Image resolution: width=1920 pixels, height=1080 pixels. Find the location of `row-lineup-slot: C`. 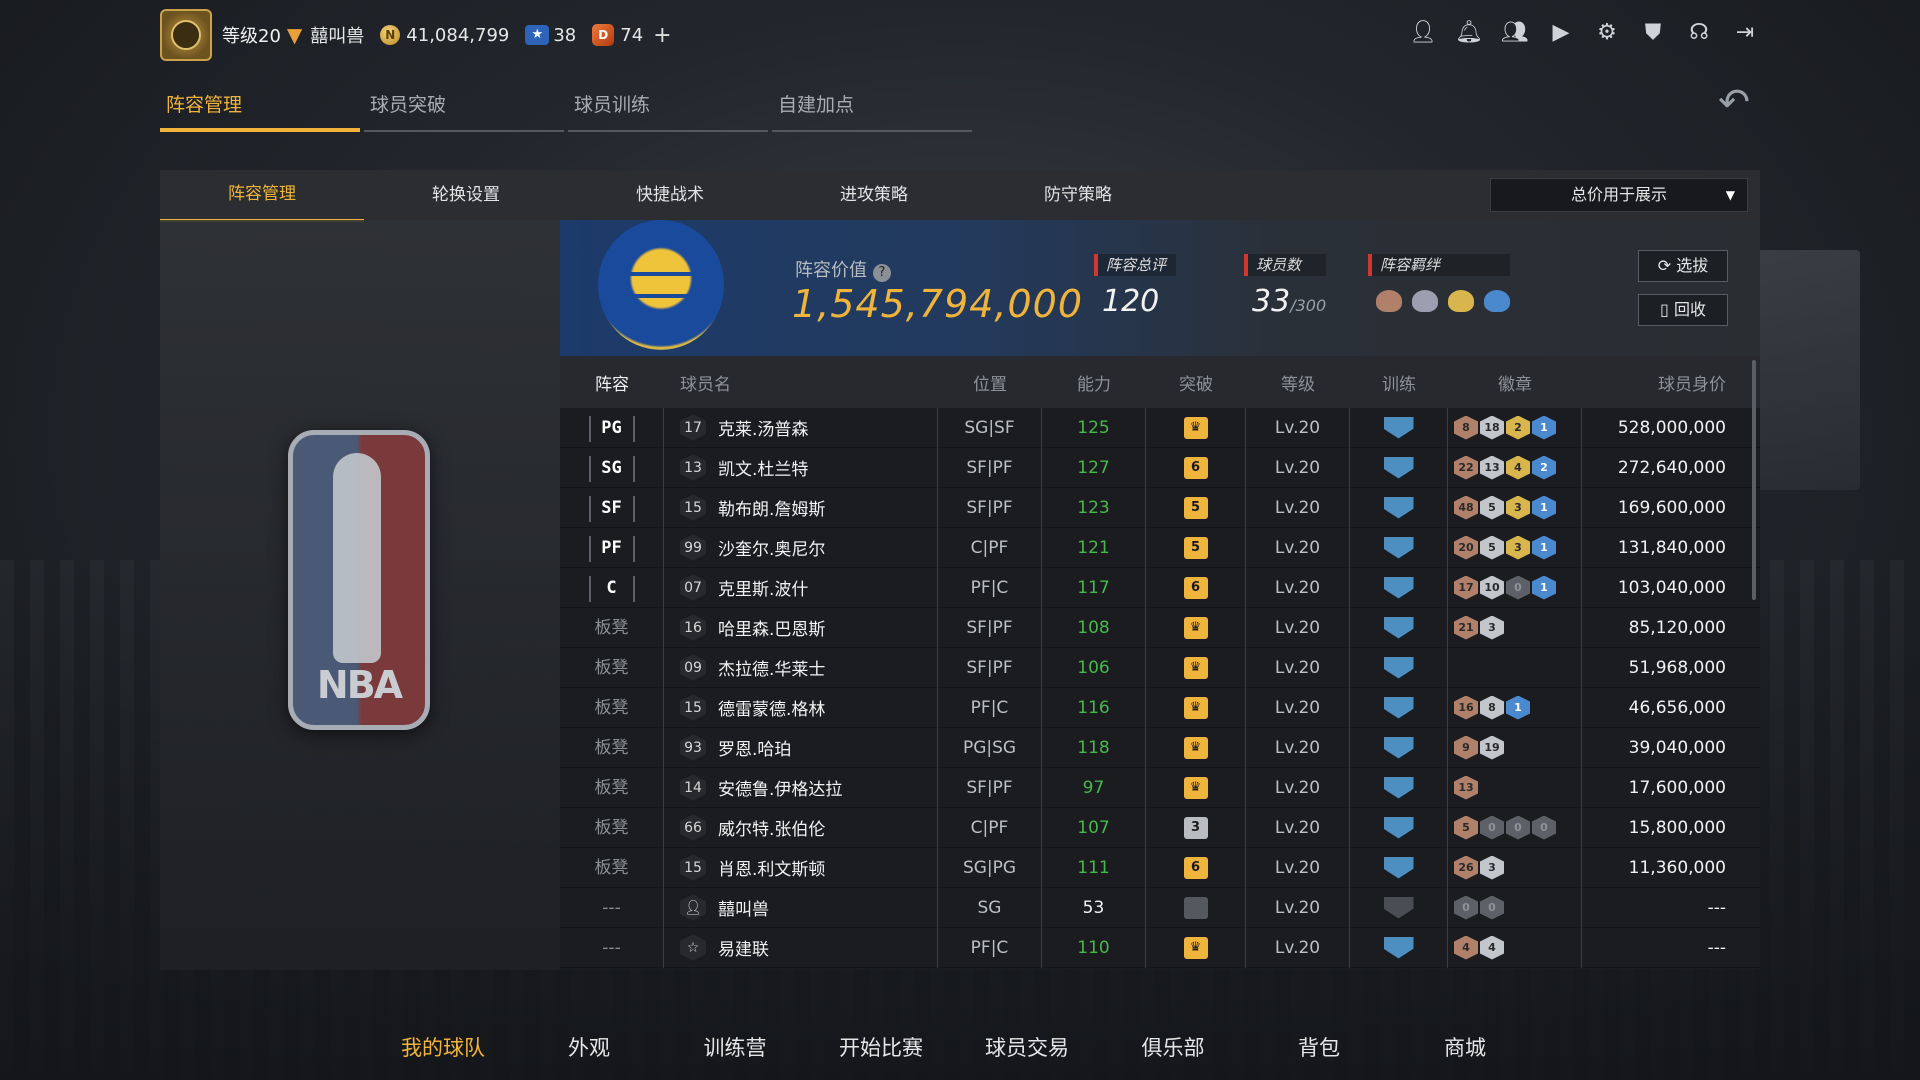

row-lineup-slot: C is located at coordinates (612, 587).